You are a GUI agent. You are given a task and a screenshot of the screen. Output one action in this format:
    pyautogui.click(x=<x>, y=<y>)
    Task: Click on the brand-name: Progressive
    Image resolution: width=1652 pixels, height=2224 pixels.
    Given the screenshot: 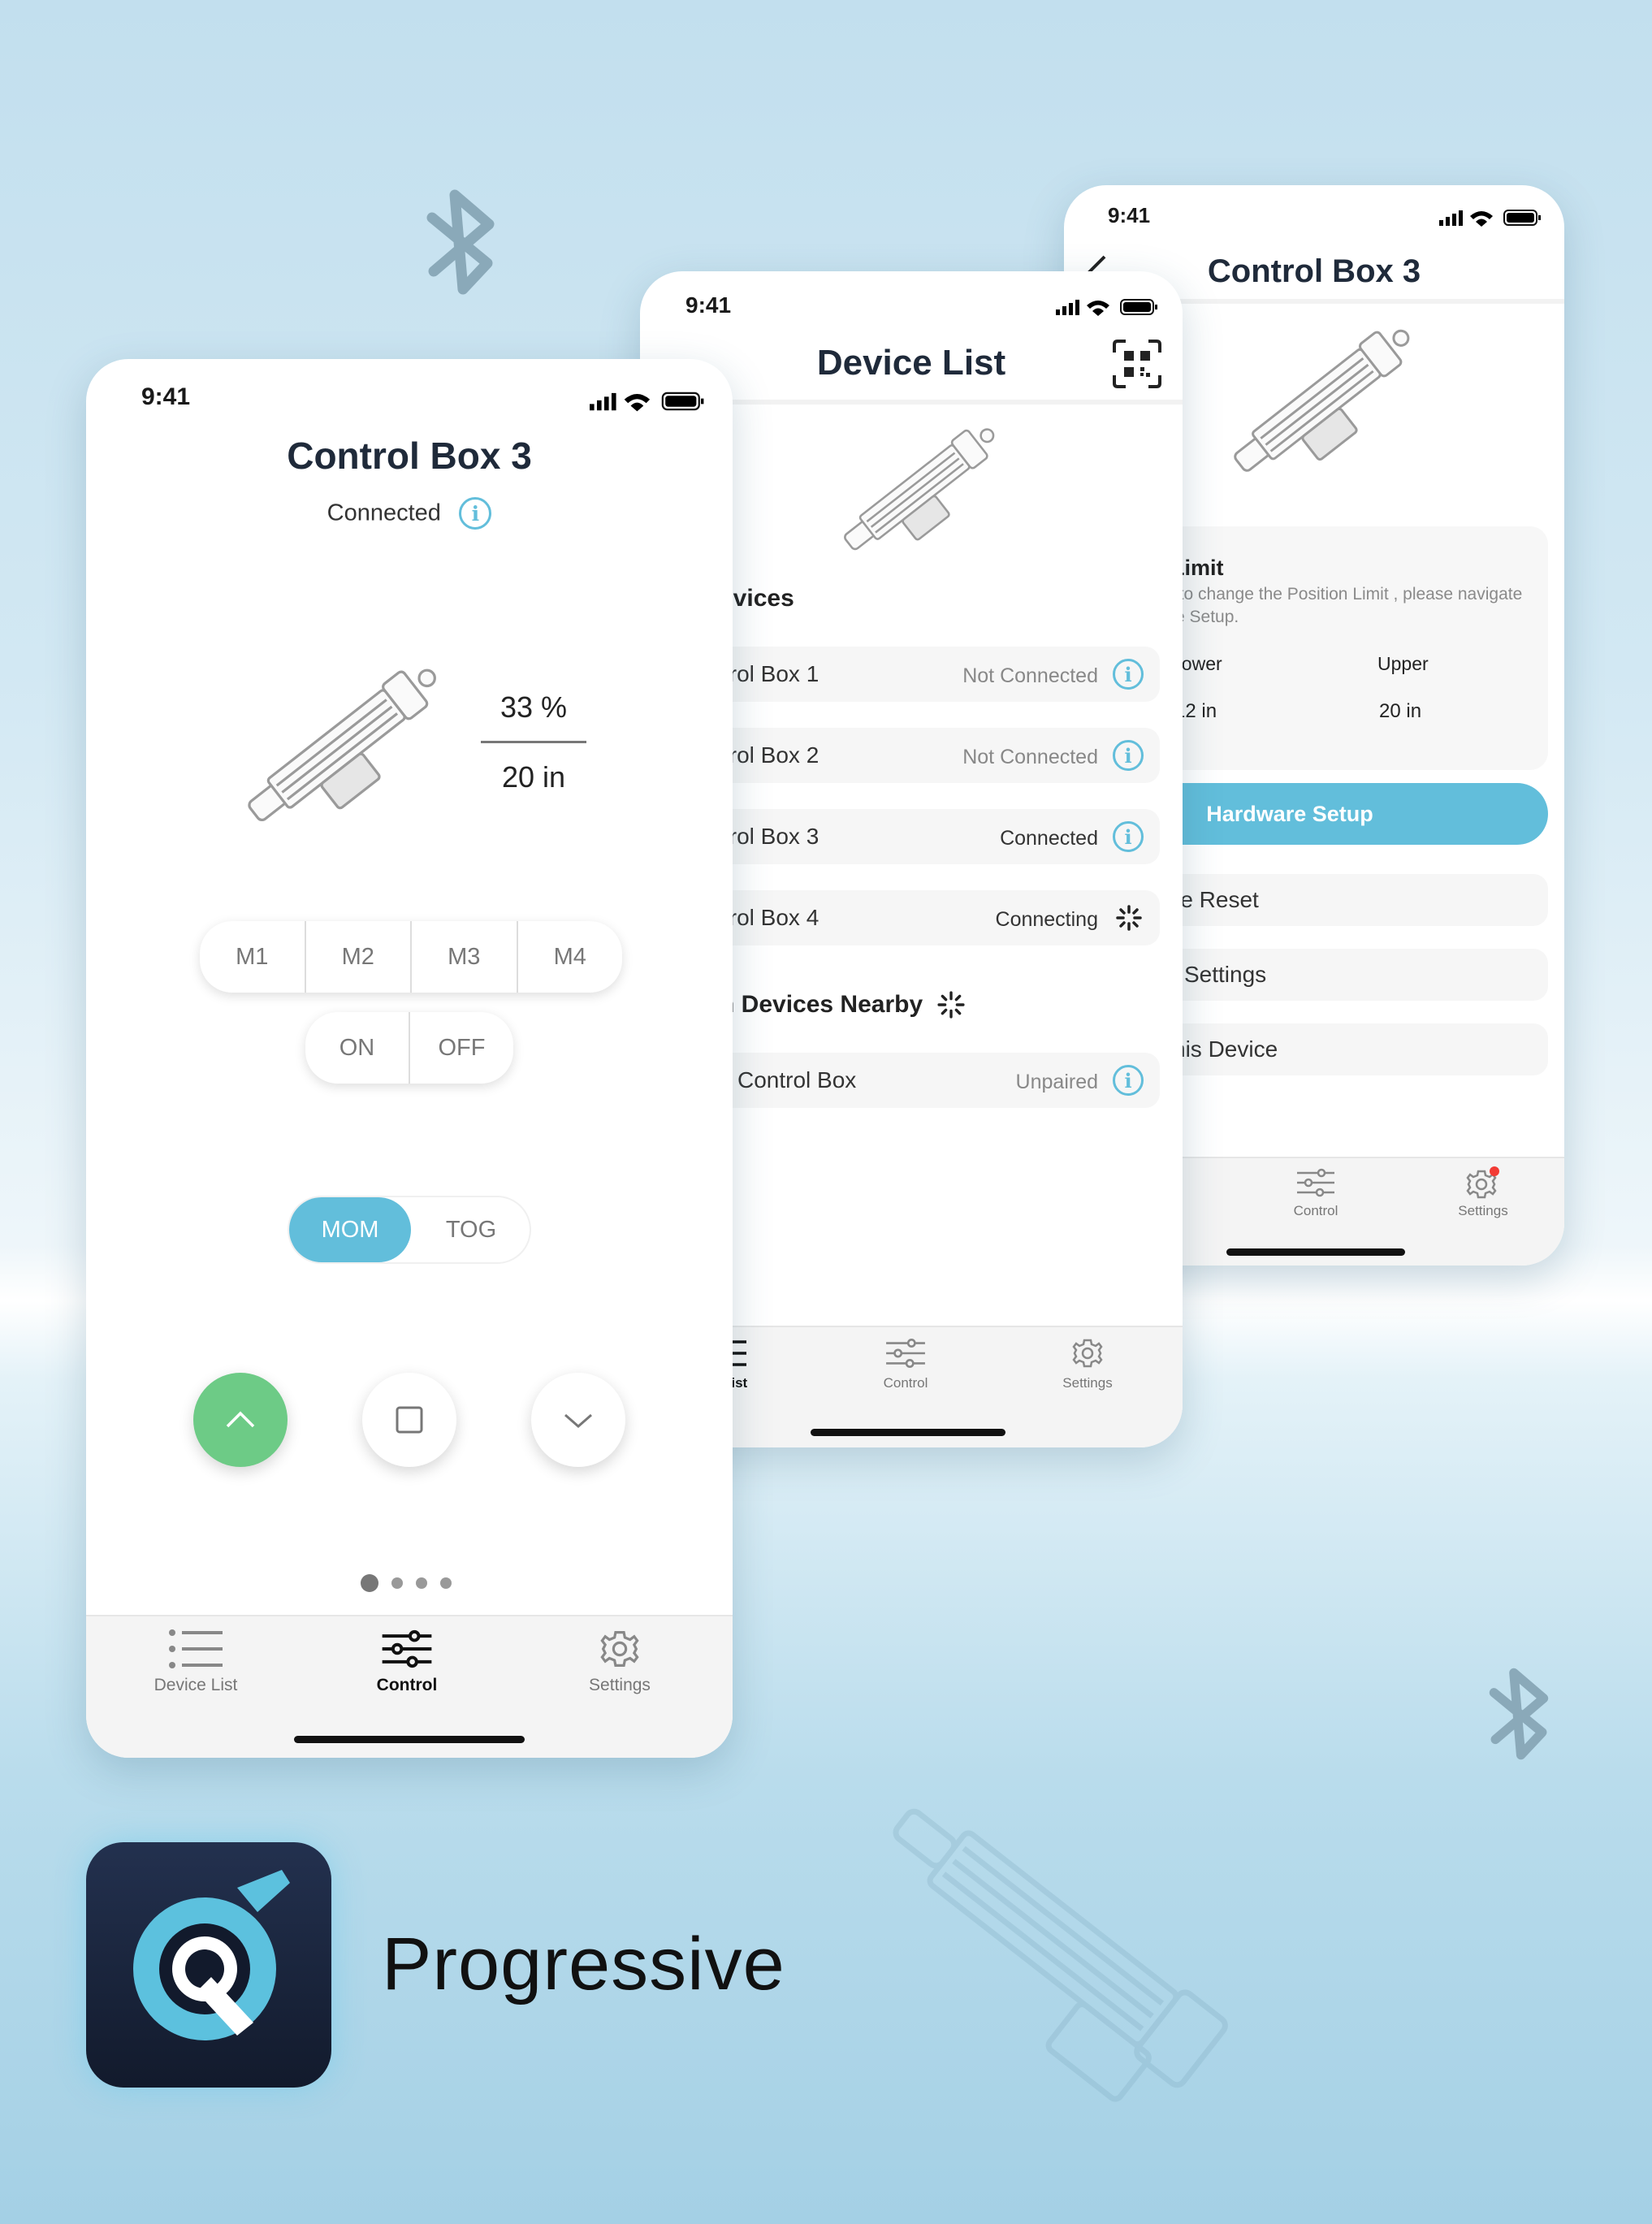 What is the action you would take?
    pyautogui.click(x=583, y=1964)
    